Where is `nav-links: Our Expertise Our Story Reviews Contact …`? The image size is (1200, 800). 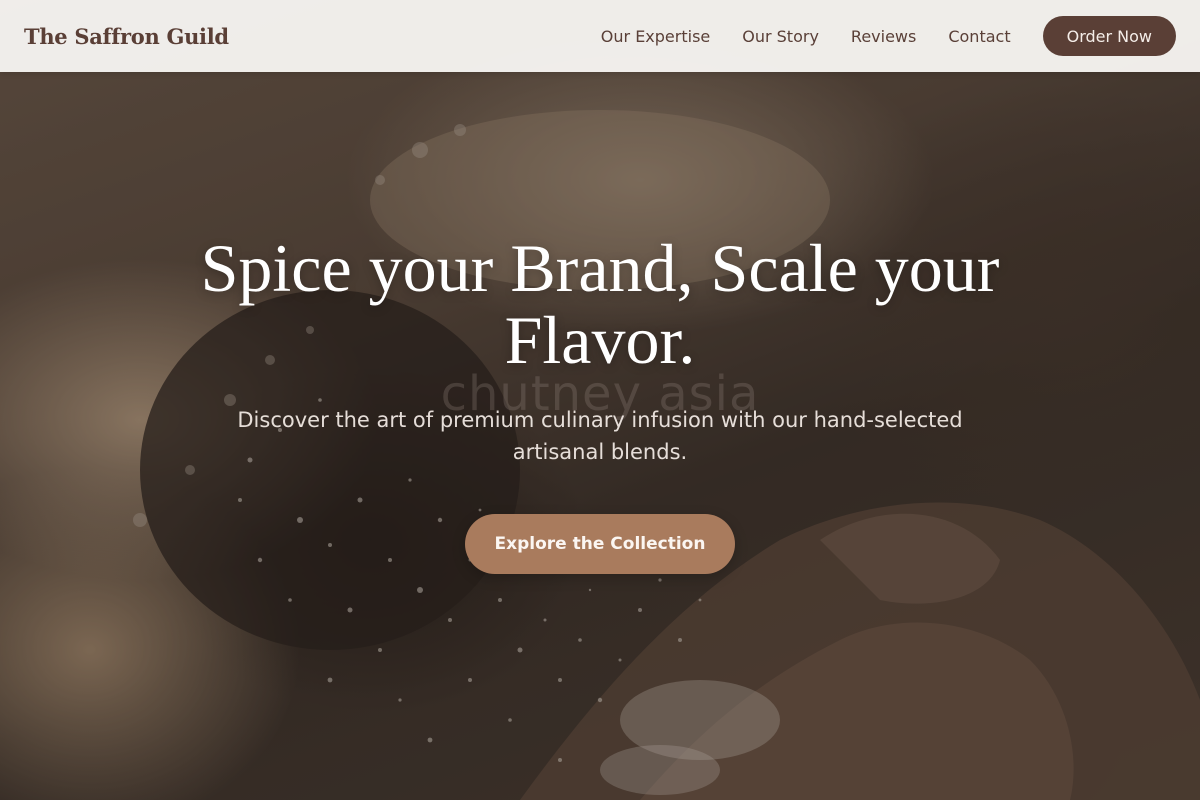
nav-links: Our Expertise Our Story Reviews Contact … is located at coordinates (872, 36).